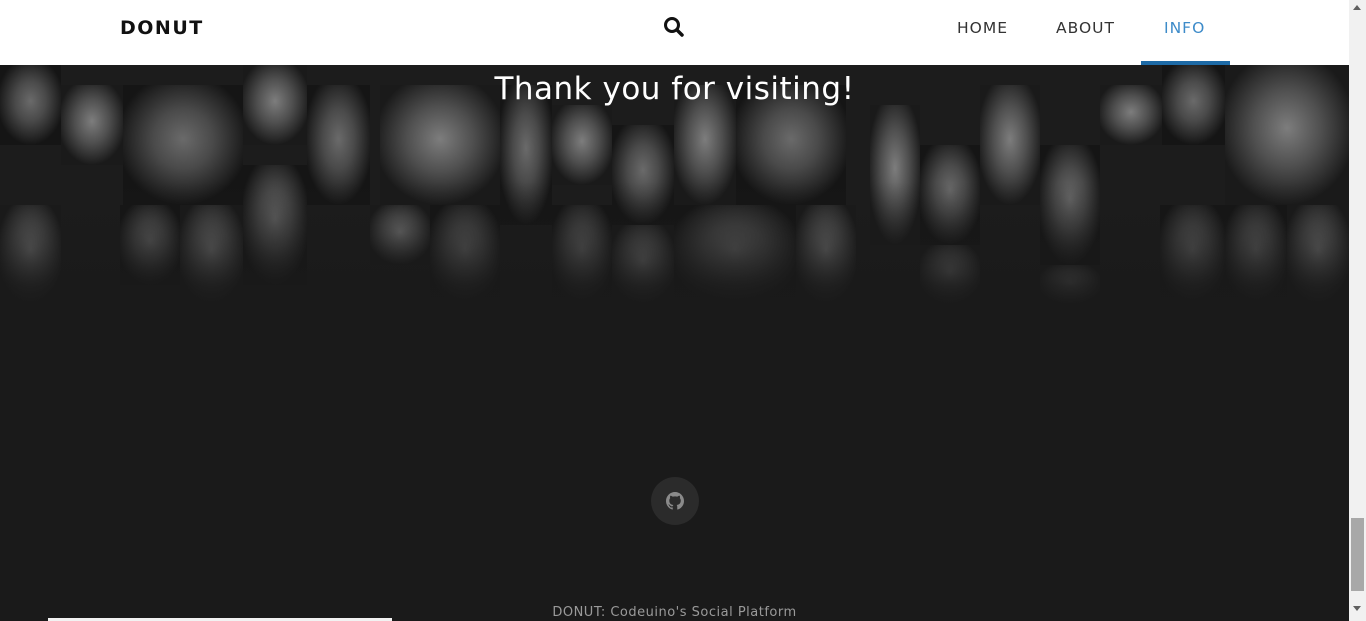 The height and width of the screenshot is (621, 1366). I want to click on nav-info: INFO, so click(1184, 28).